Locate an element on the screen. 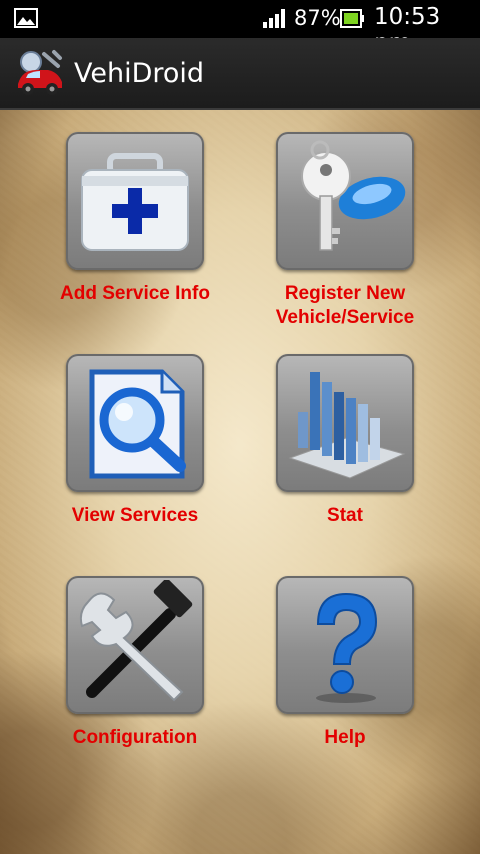  view-services-button: View Services is located at coordinates (135, 444).